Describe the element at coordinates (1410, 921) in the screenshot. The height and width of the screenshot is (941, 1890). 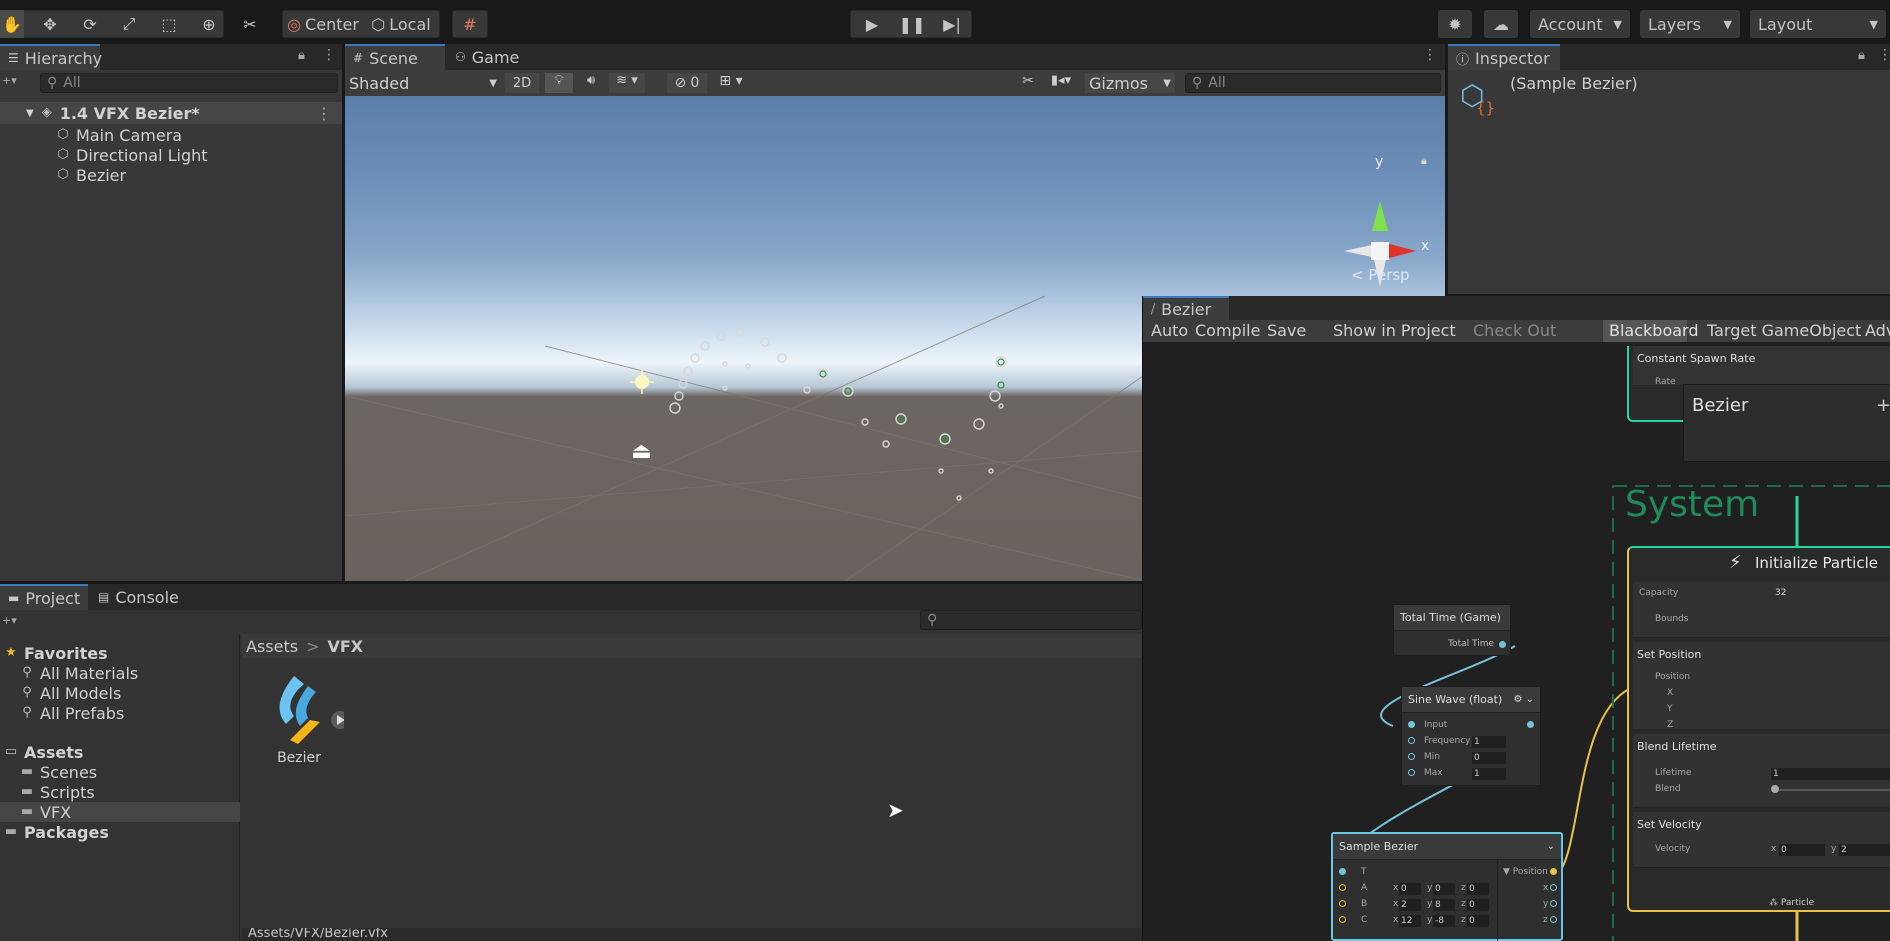
I see `bezier-c-x: 12` at that location.